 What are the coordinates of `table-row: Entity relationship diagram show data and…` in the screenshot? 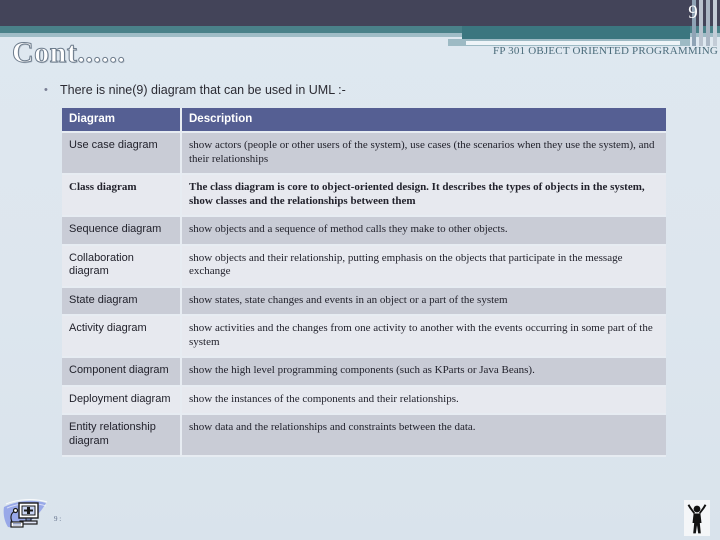 It's located at (364, 436).